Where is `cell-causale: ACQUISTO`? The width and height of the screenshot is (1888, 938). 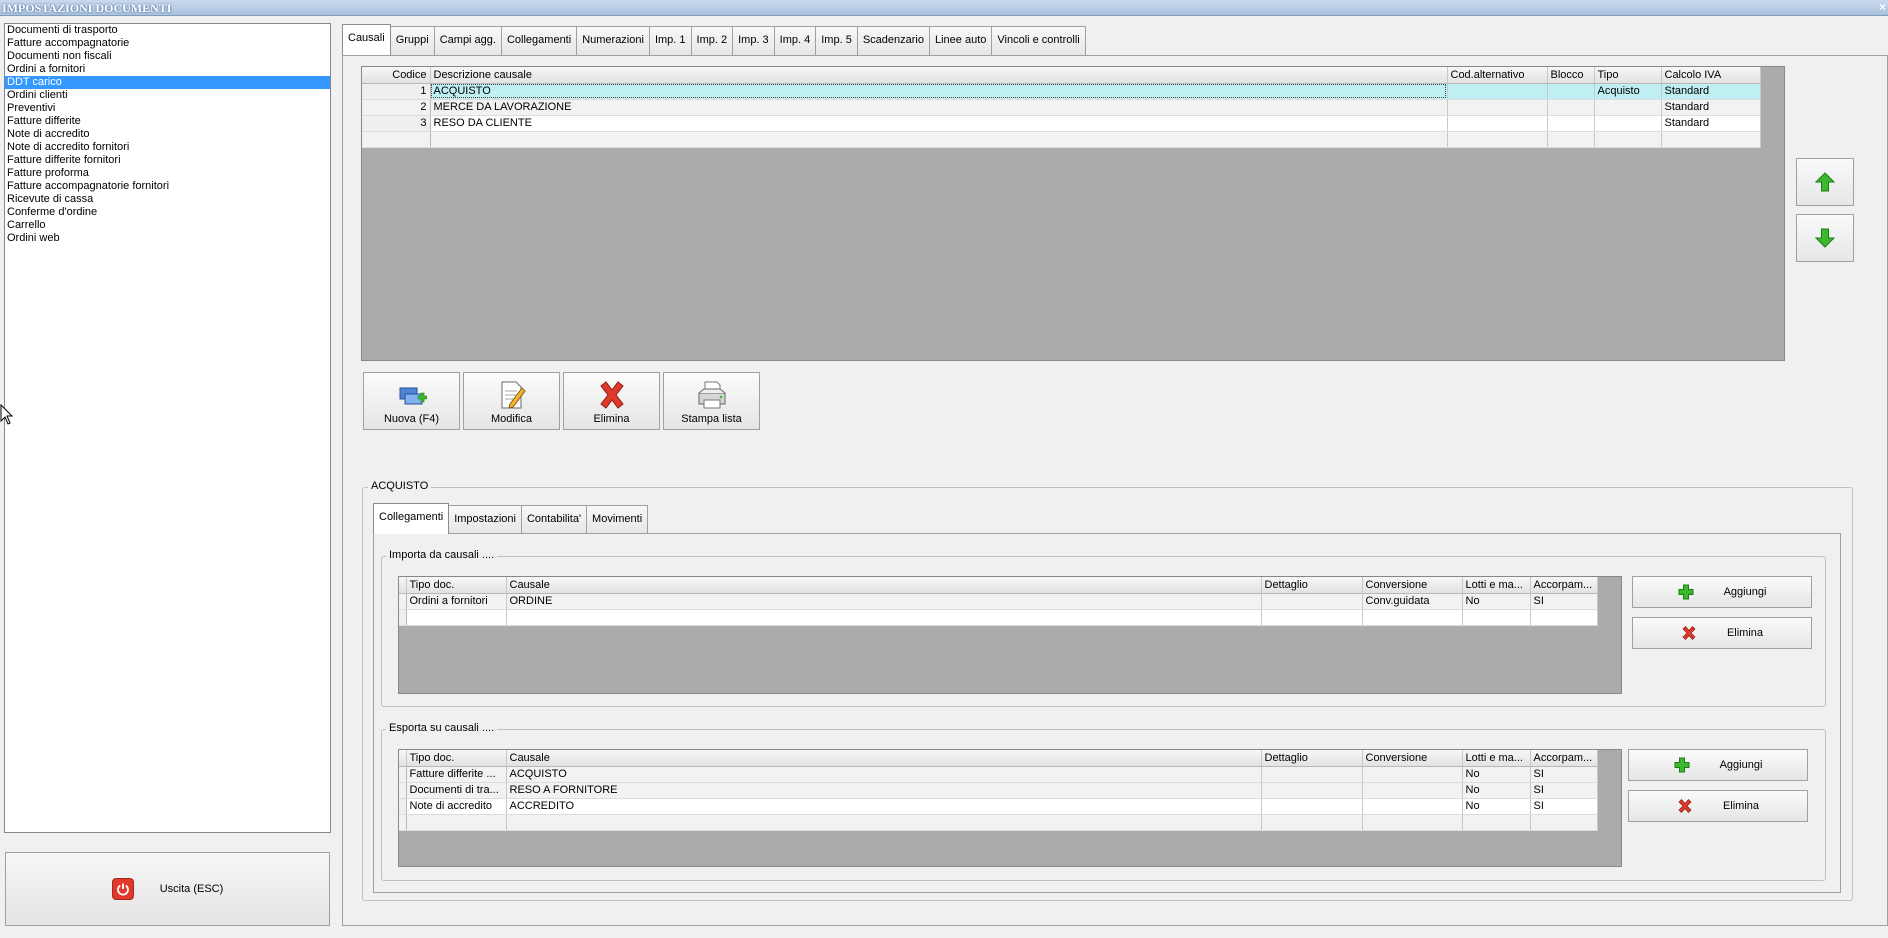
cell-causale: ACQUISTO is located at coordinates (884, 774).